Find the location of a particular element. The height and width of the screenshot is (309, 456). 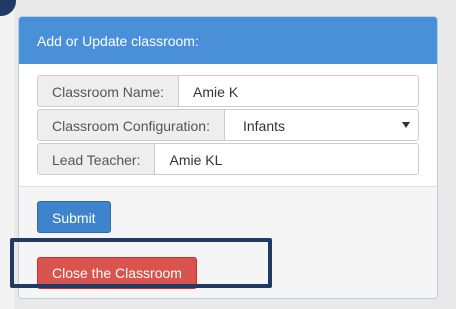

classroom-name-group: Classroom Name: Amie K is located at coordinates (228, 91).